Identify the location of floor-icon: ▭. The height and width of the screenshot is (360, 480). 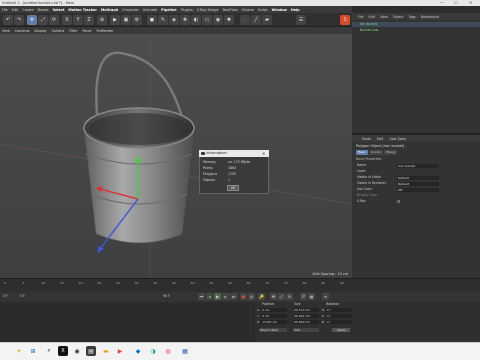
(207, 20).